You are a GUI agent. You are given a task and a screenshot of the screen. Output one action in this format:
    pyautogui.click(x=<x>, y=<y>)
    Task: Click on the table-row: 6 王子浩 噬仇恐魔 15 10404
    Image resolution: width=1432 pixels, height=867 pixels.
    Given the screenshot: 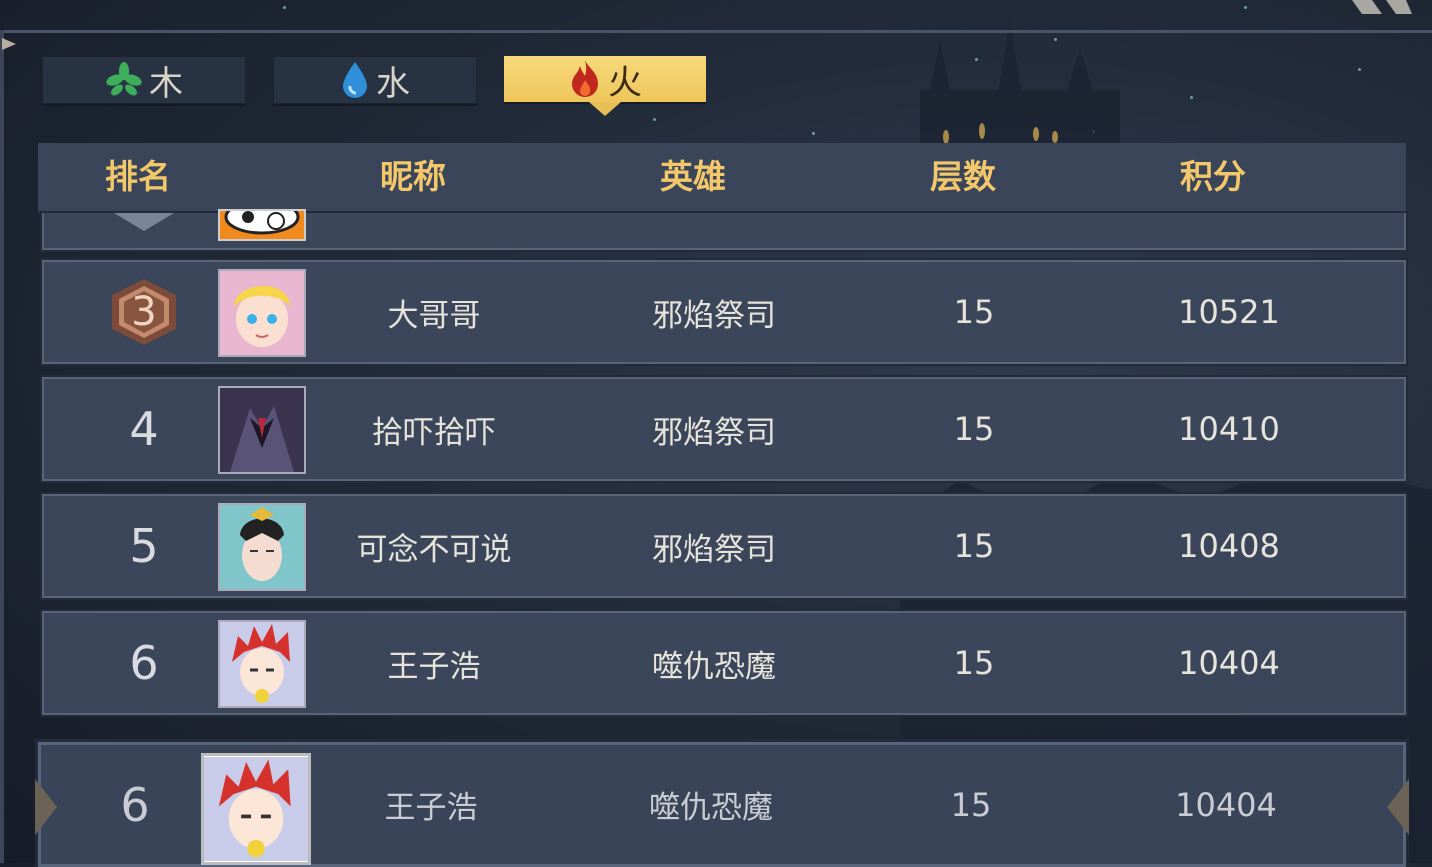 What is the action you would take?
    pyautogui.click(x=724, y=663)
    